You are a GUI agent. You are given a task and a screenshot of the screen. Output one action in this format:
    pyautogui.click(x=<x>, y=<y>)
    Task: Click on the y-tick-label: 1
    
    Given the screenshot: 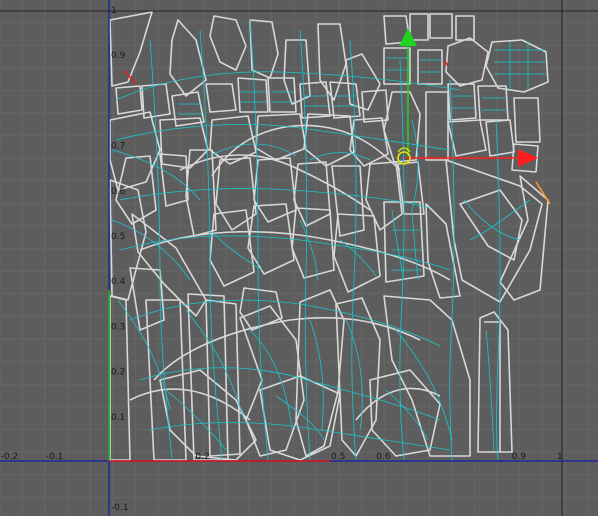 What is the action you would take?
    pyautogui.click(x=114, y=11)
    